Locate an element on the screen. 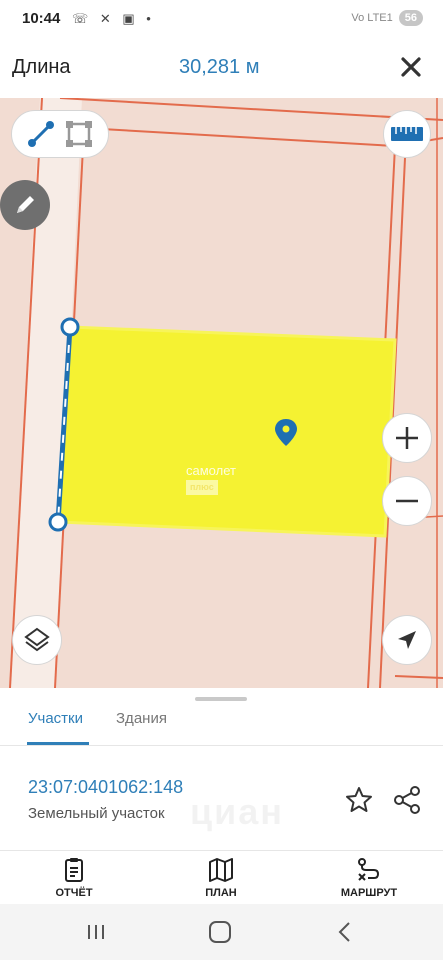 Image resolution: width=443 pixels, height=960 pixels. draw-tools is located at coordinates (60, 134).